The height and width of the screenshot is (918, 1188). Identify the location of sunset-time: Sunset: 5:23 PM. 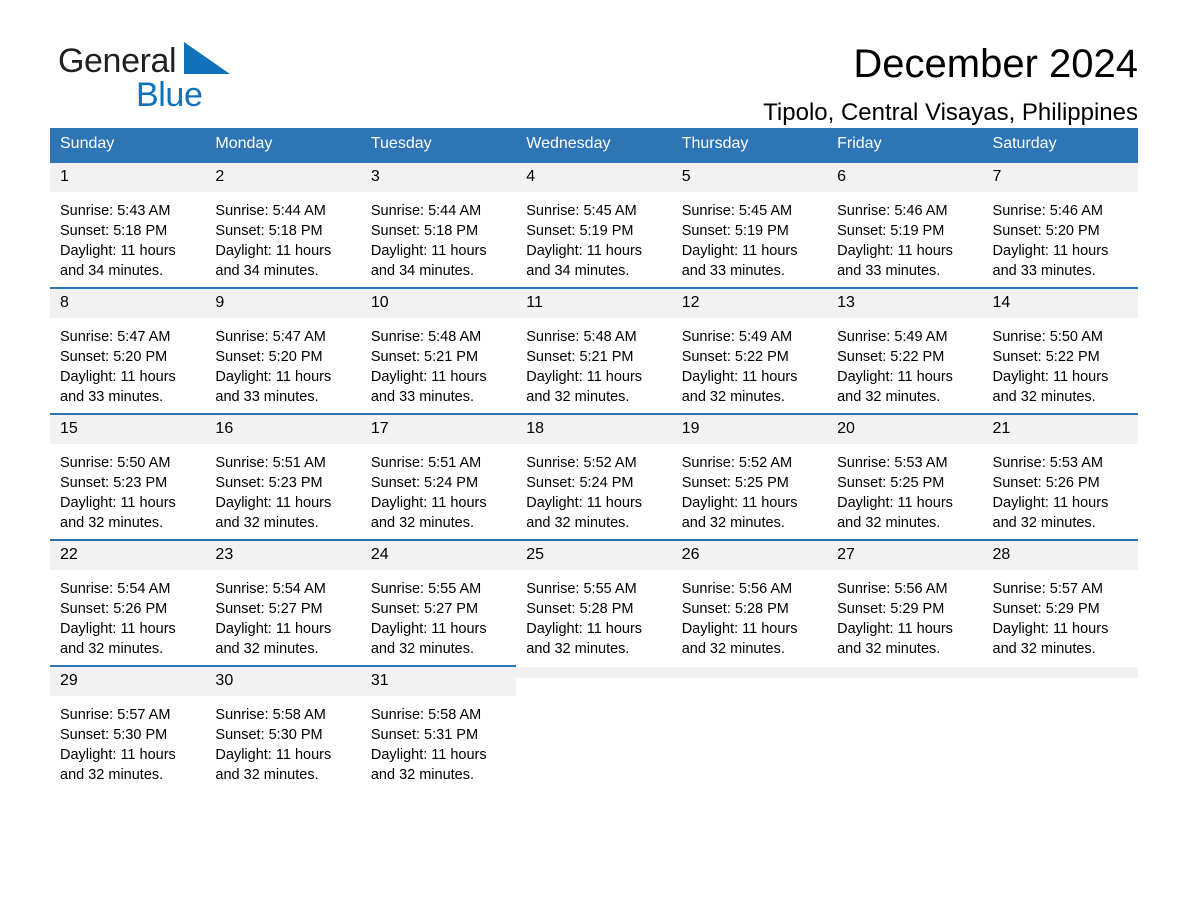
(269, 483).